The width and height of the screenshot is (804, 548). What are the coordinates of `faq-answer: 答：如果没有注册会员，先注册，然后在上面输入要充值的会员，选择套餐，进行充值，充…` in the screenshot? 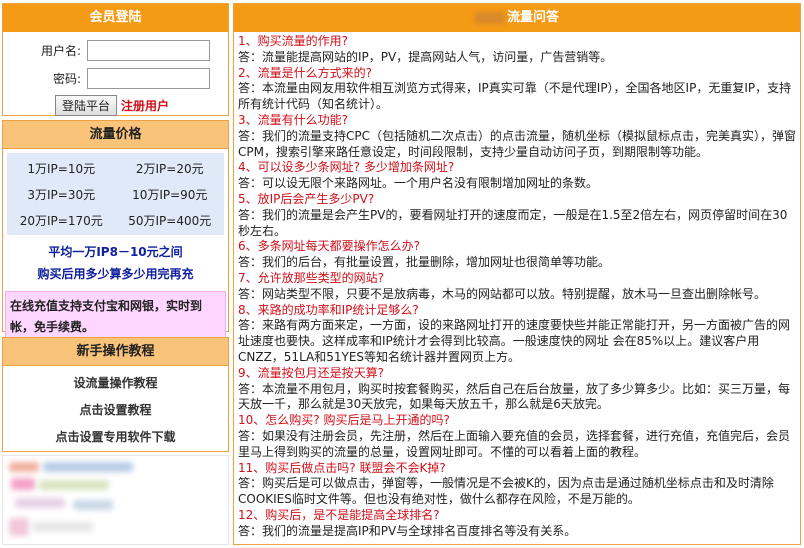 It's located at (514, 443).